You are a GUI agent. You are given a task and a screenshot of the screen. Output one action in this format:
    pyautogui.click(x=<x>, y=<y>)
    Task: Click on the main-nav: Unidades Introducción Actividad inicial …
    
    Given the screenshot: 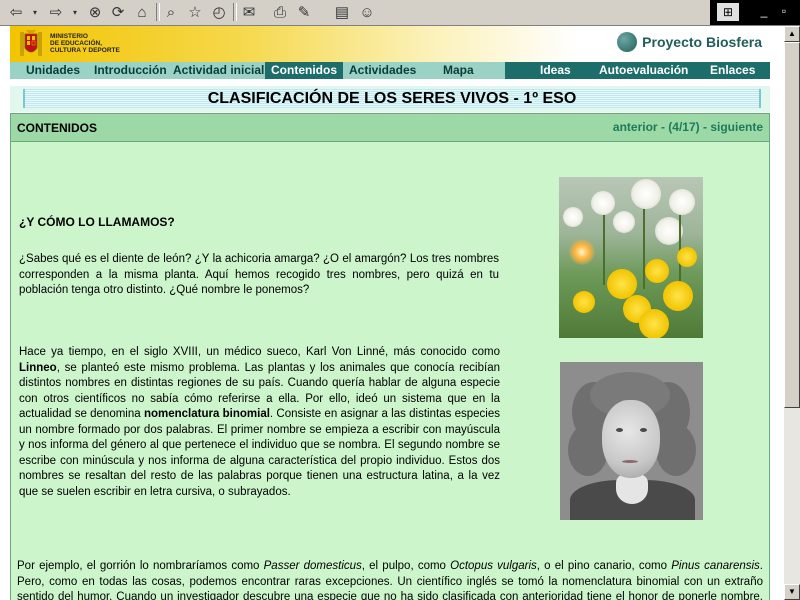 What is the action you would take?
    pyautogui.click(x=390, y=70)
    